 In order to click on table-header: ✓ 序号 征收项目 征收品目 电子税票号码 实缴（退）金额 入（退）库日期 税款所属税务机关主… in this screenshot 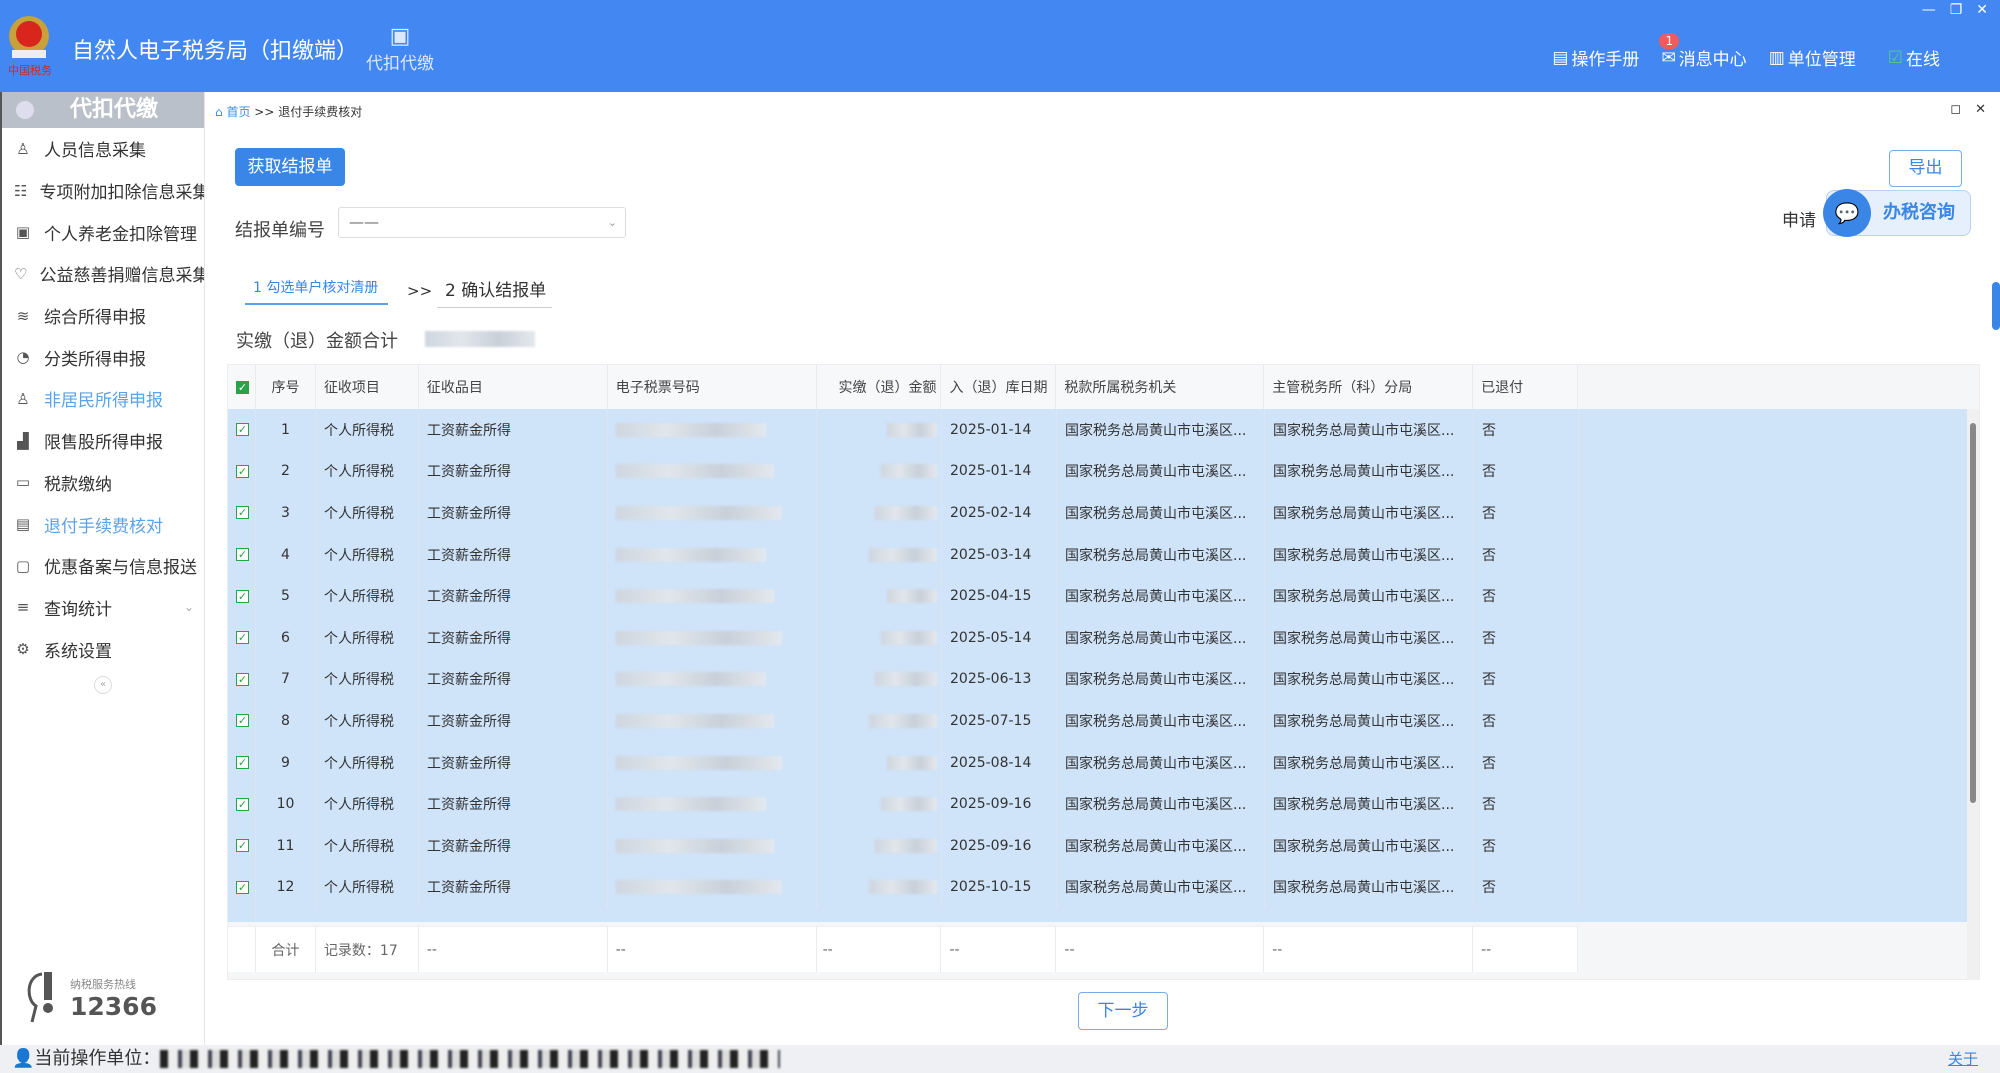, I will do `click(903, 387)`.